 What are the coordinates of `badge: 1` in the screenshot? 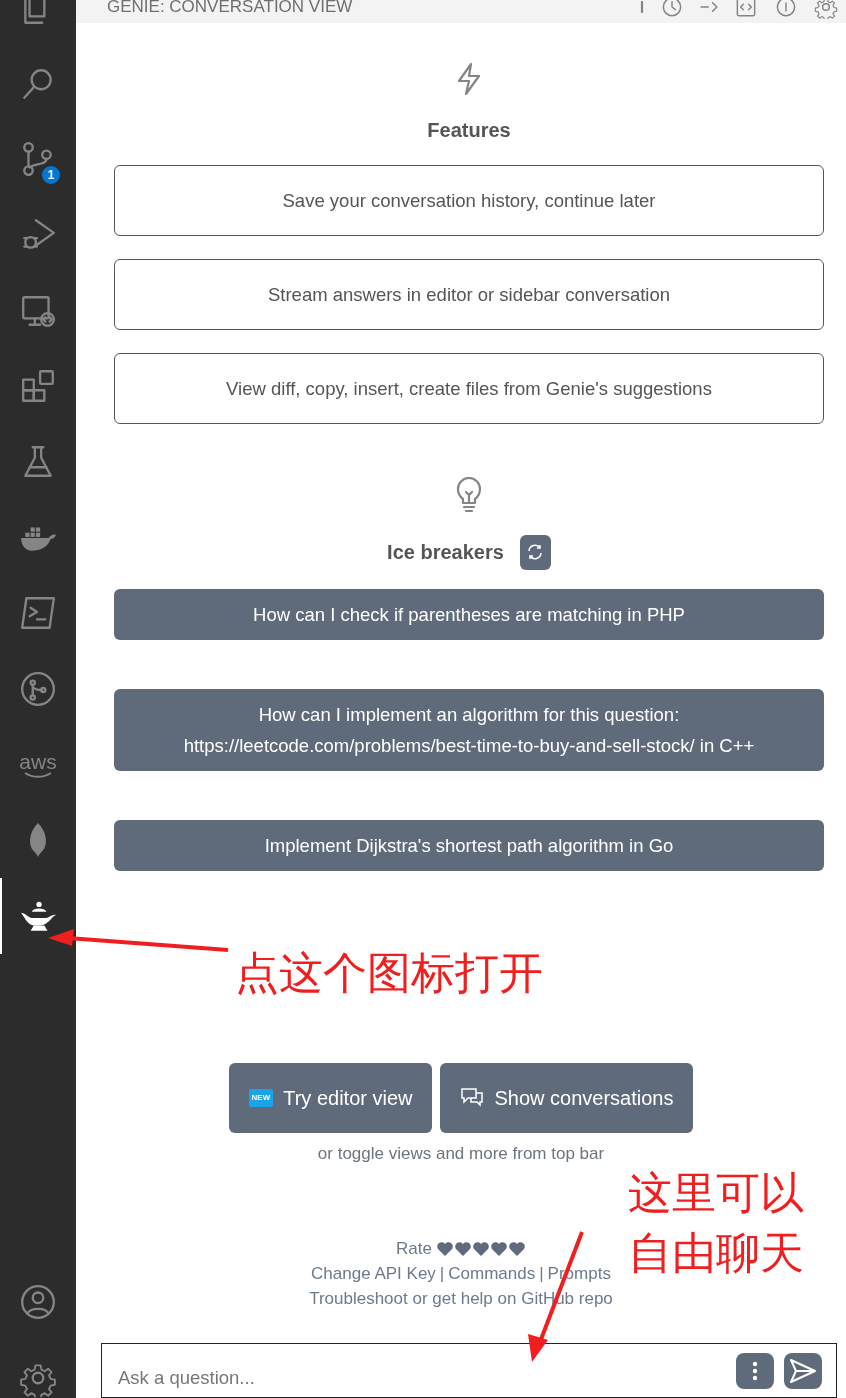 It's located at (51, 175).